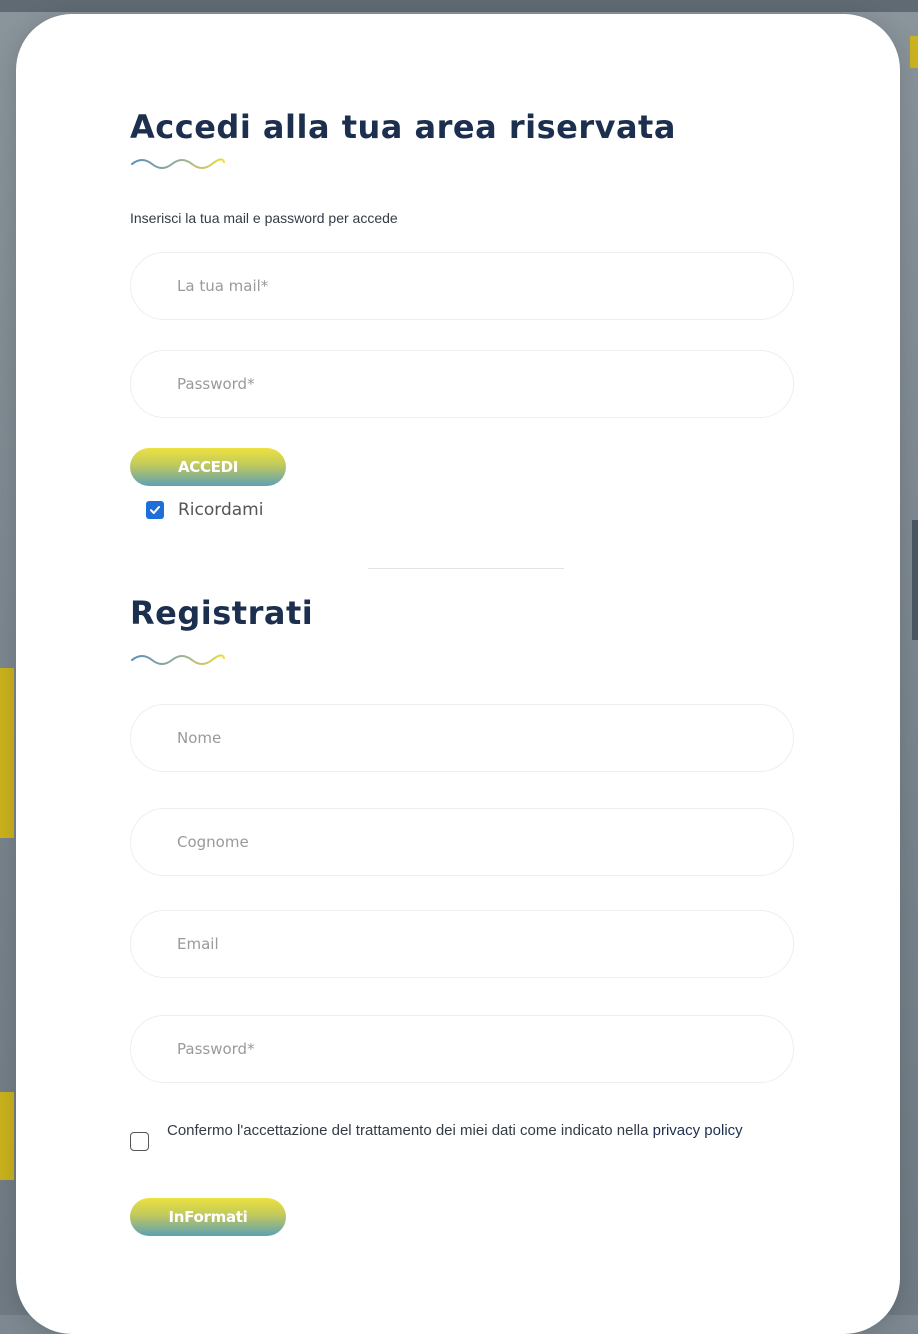 The width and height of the screenshot is (918, 1334). Describe the element at coordinates (222, 613) in the screenshot. I see `register-title: Registrati` at that location.